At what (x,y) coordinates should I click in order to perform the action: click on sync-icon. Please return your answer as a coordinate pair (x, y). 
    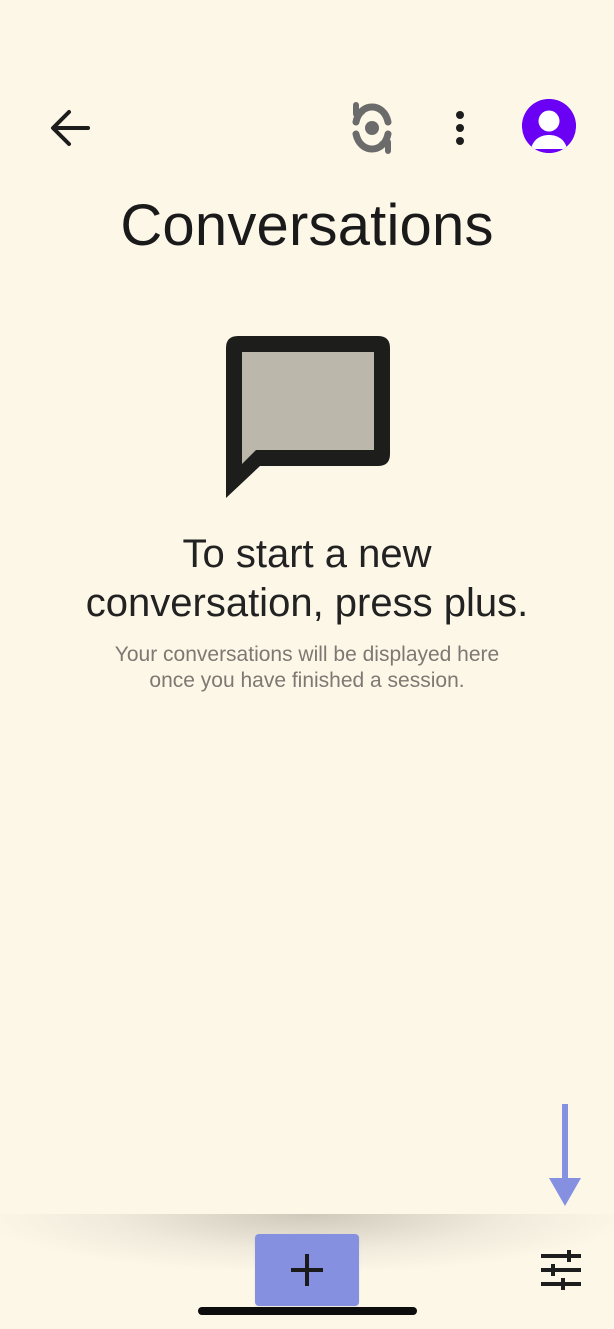
    Looking at the image, I should click on (372, 128).